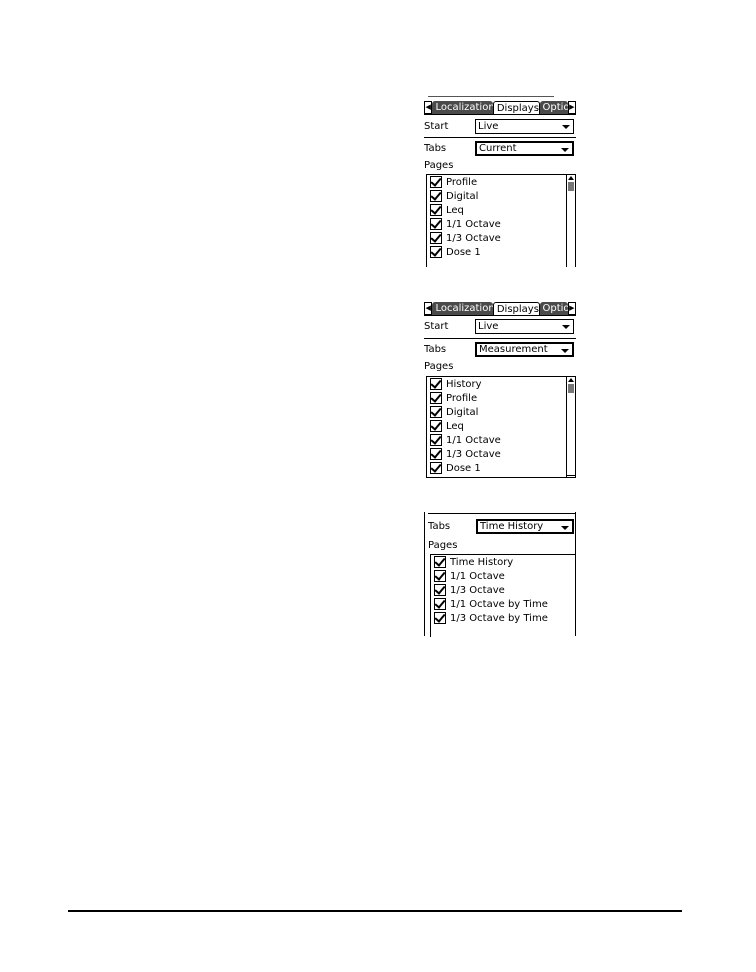 Image resolution: width=756 pixels, height=972 pixels. What do you see at coordinates (501, 384) in the screenshot?
I see `list-item: History` at bounding box center [501, 384].